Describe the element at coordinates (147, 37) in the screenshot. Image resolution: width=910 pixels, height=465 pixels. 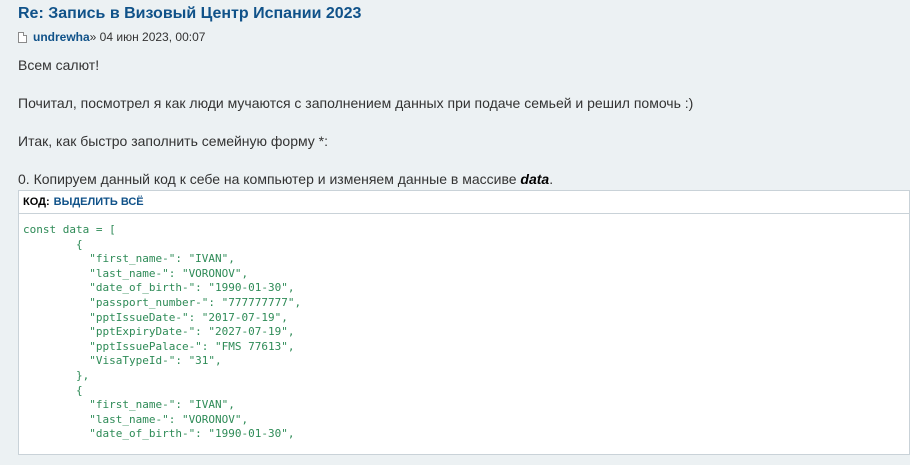
I see `post-date: » 04 июн 2023, 00:07` at that location.